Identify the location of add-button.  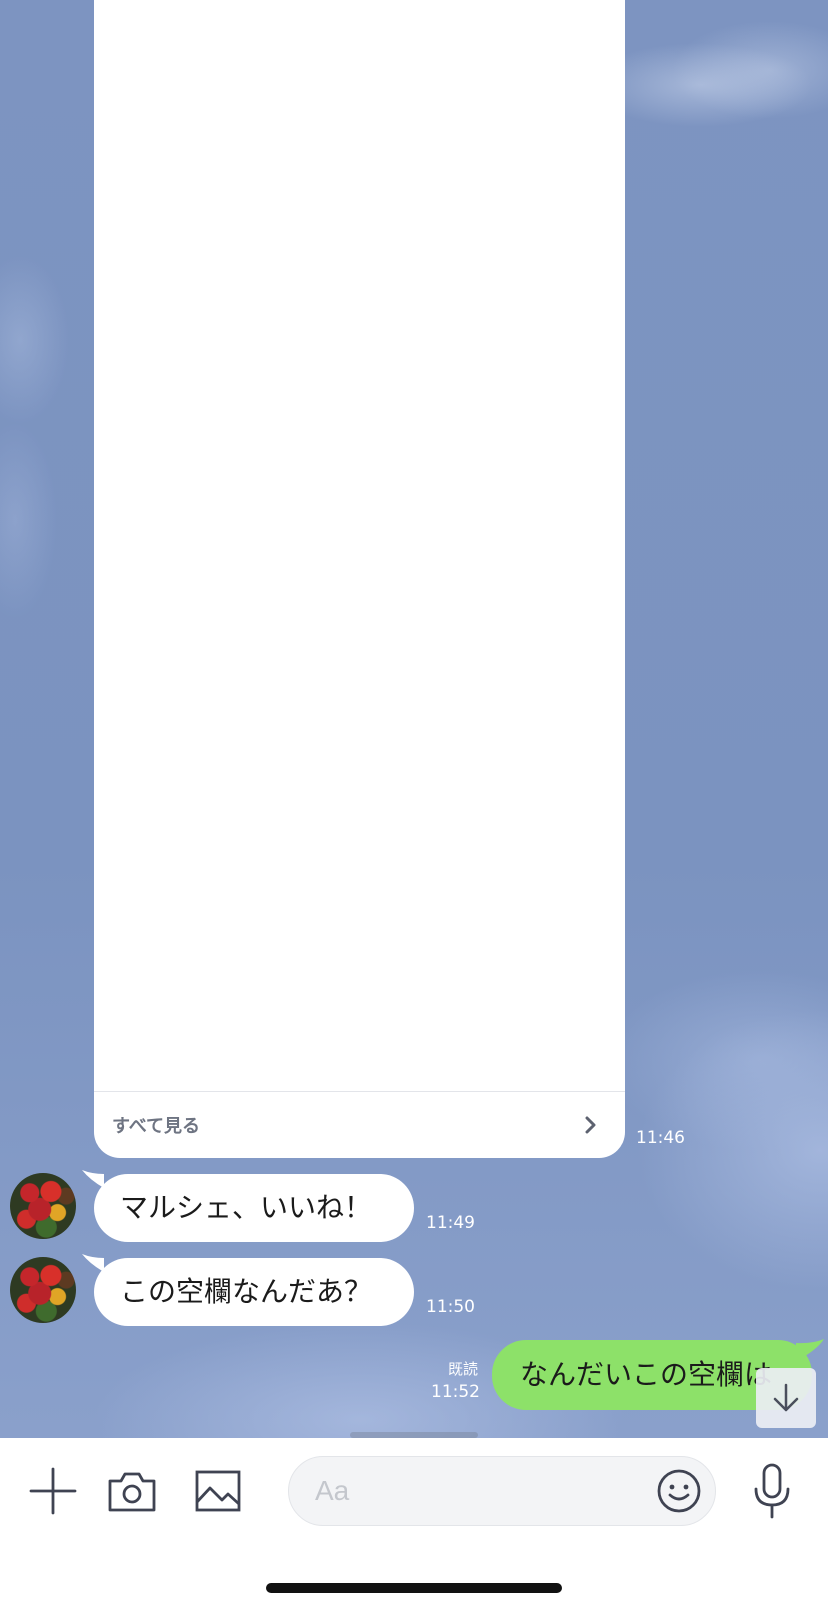
(53, 1491).